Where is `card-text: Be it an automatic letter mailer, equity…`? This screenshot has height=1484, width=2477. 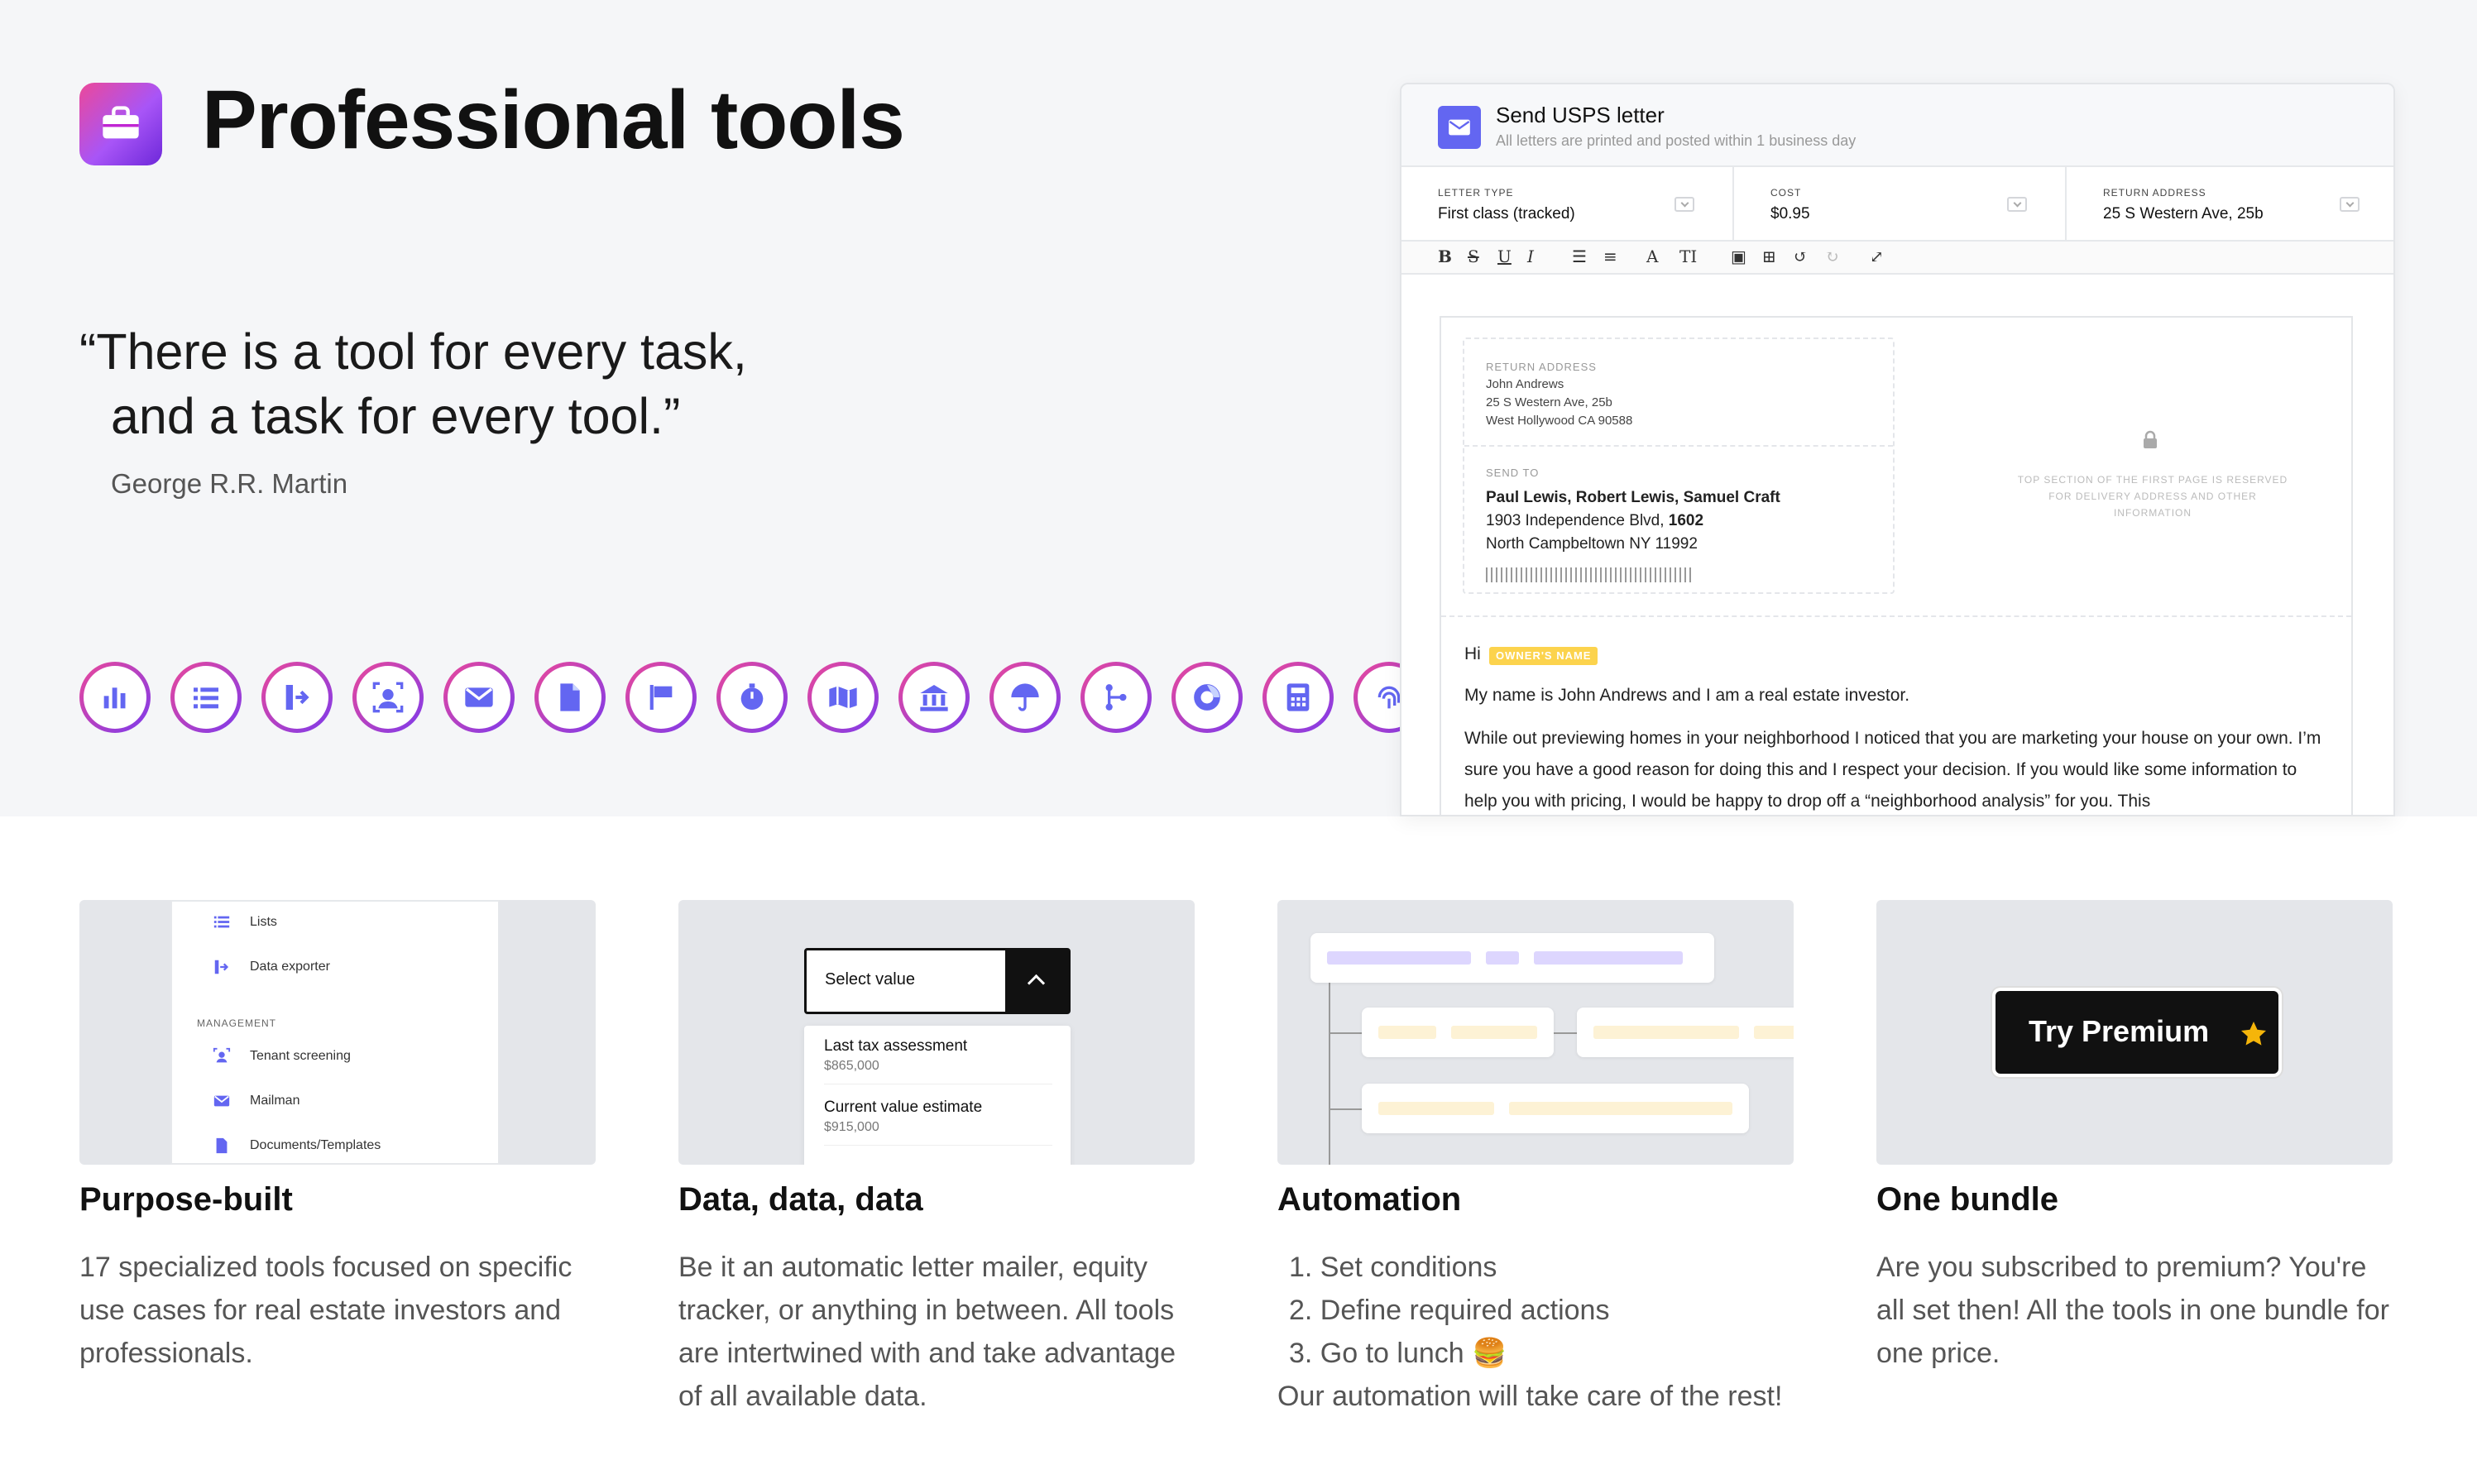 card-text: Be it an automatic letter mailer, equity… is located at coordinates (927, 1332).